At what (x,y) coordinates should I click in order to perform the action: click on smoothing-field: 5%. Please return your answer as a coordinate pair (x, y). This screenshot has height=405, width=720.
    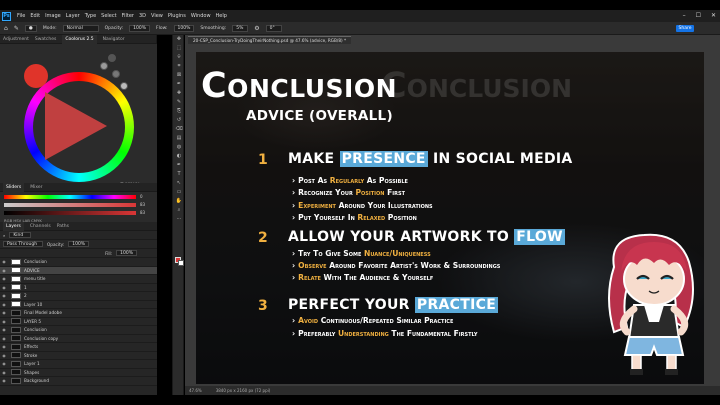
    Looking at the image, I should click on (240, 28).